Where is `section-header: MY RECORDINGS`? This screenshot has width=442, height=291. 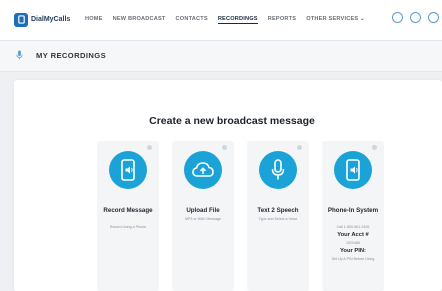 section-header: MY RECORDINGS is located at coordinates (221, 56).